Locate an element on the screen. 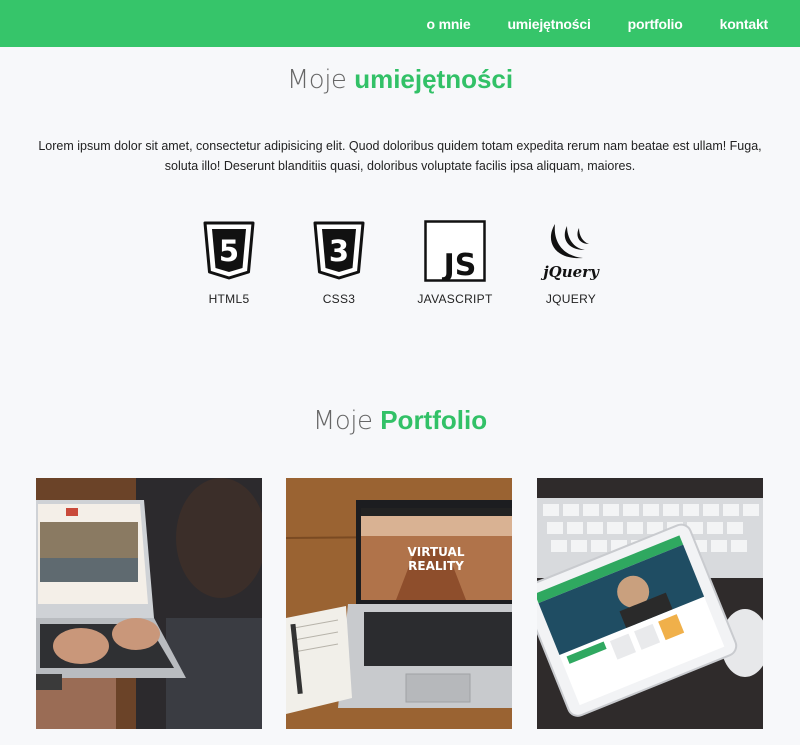 This screenshot has width=800, height=745. javascript-icon: JS is located at coordinates (455, 251).